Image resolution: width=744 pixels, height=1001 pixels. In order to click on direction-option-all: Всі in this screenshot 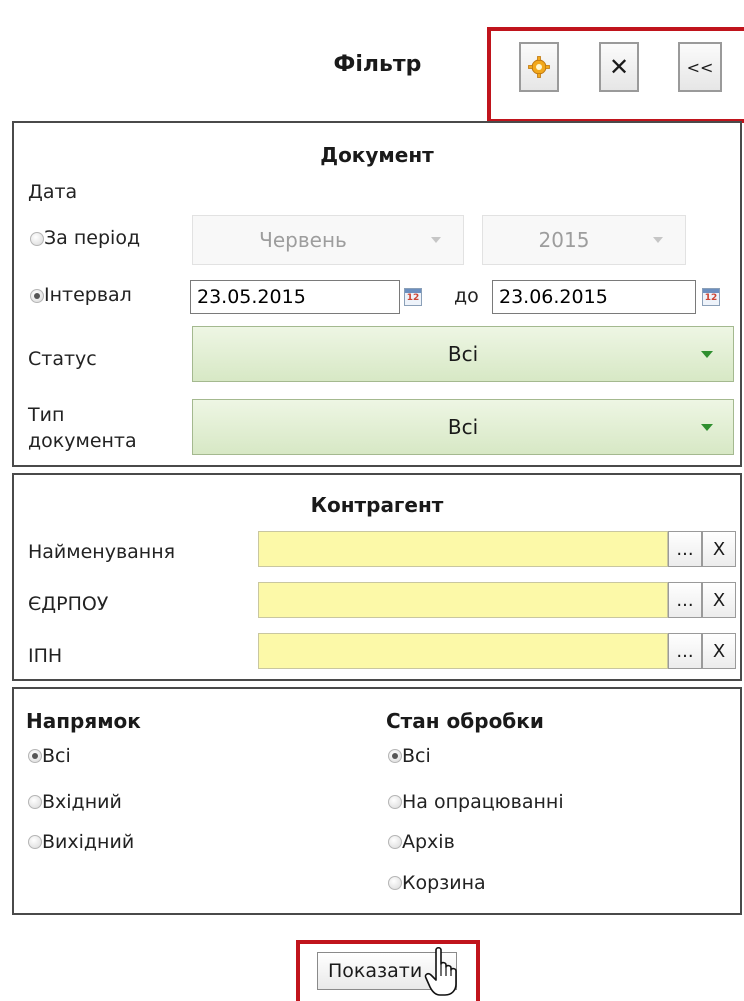, I will do `click(56, 756)`.